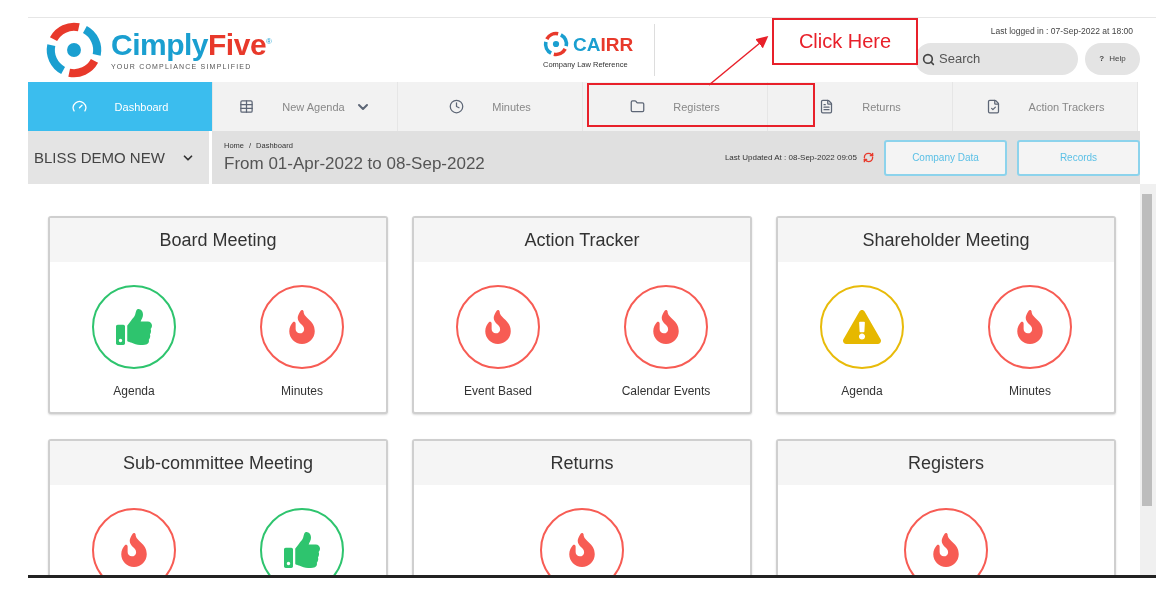 This screenshot has width=1174, height=591. I want to click on status-label: Calendar Events, so click(666, 391).